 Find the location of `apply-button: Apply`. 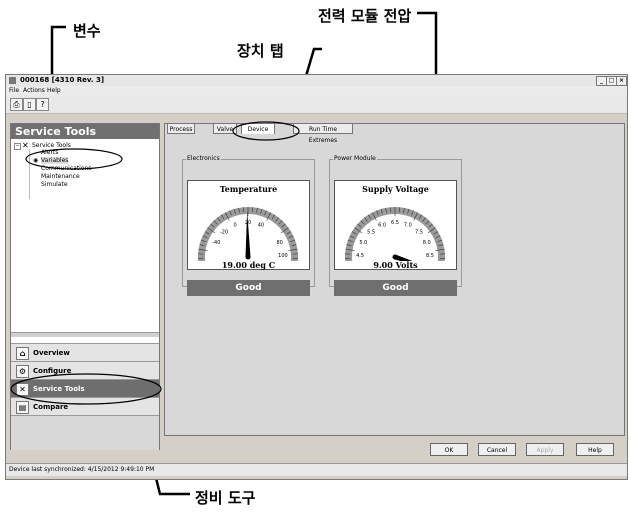

apply-button: Apply is located at coordinates (545, 449).